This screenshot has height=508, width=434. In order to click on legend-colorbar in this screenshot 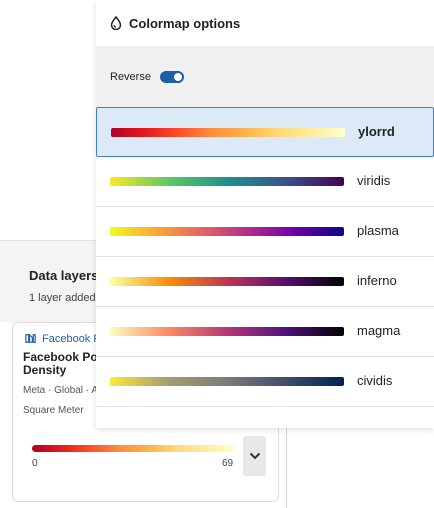, I will do `click(133, 448)`.